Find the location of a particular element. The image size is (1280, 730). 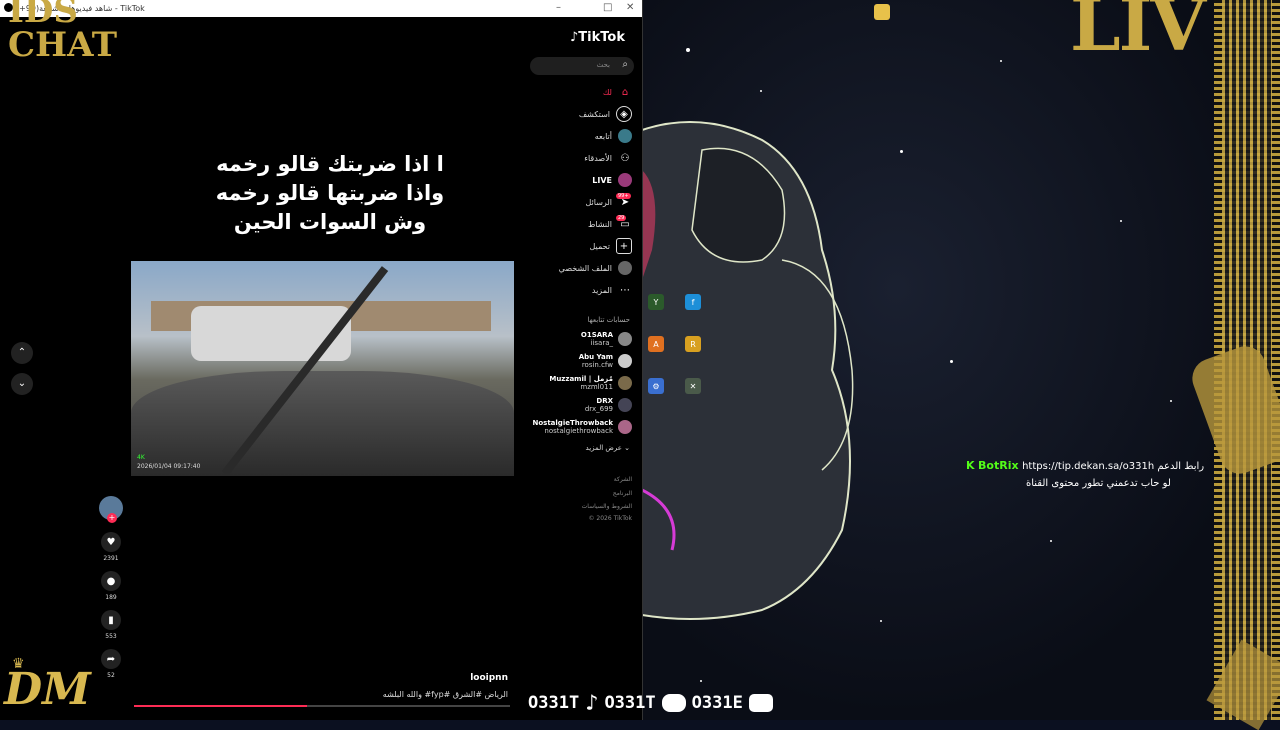

video-player: 4K 2026/01/04 09:17:40 is located at coordinates (322, 368).